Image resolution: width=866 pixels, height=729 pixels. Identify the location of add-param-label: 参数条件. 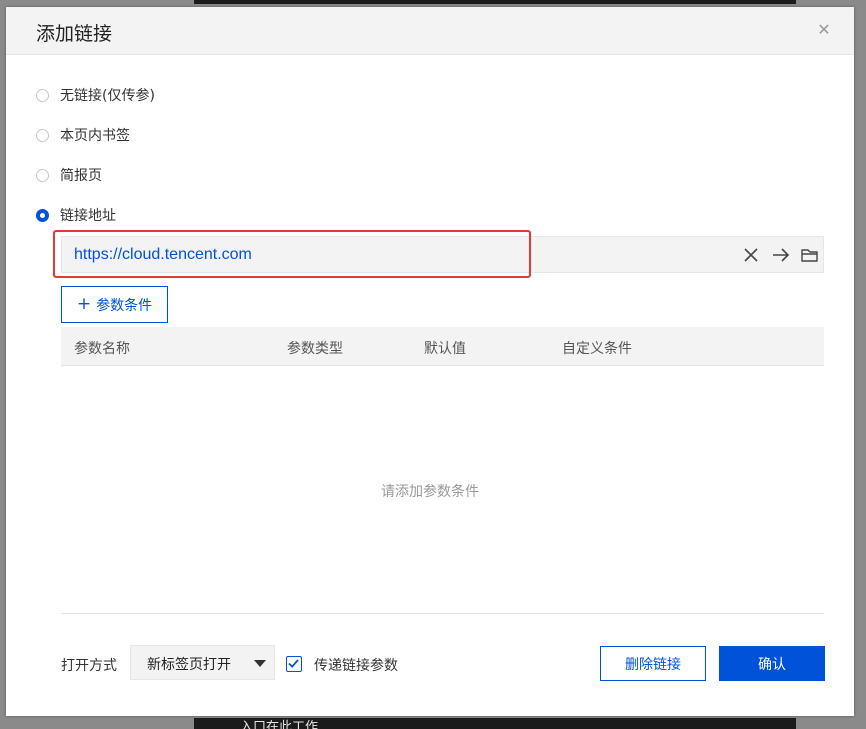
(124, 305).